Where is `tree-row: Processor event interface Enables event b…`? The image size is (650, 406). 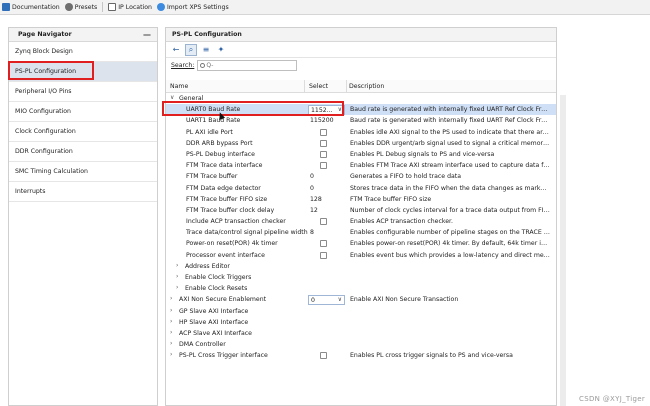 tree-row: Processor event interface Enables event b… is located at coordinates (361, 255).